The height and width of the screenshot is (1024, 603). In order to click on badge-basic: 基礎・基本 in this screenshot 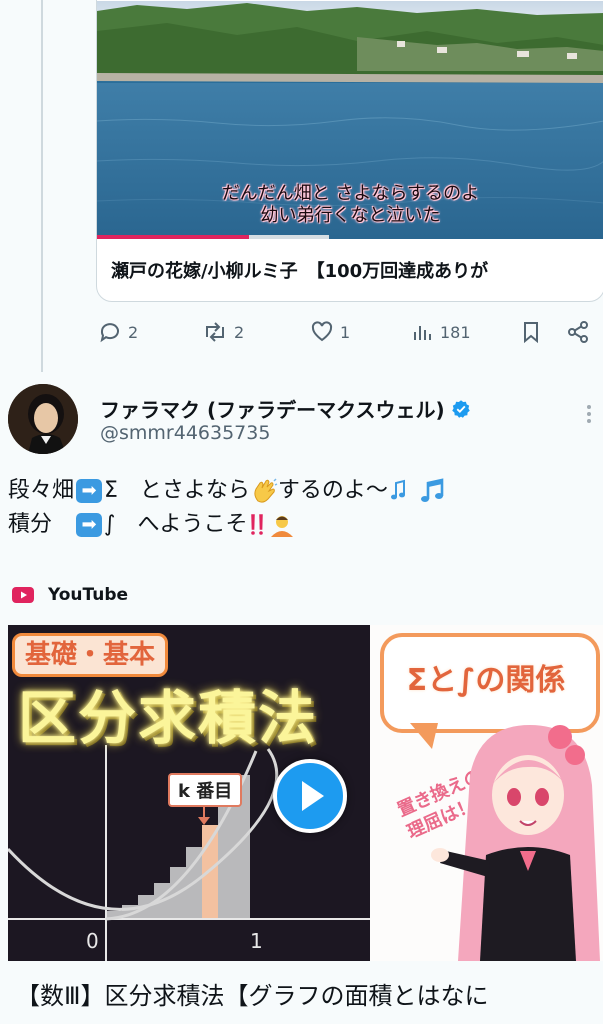, I will do `click(90, 655)`.